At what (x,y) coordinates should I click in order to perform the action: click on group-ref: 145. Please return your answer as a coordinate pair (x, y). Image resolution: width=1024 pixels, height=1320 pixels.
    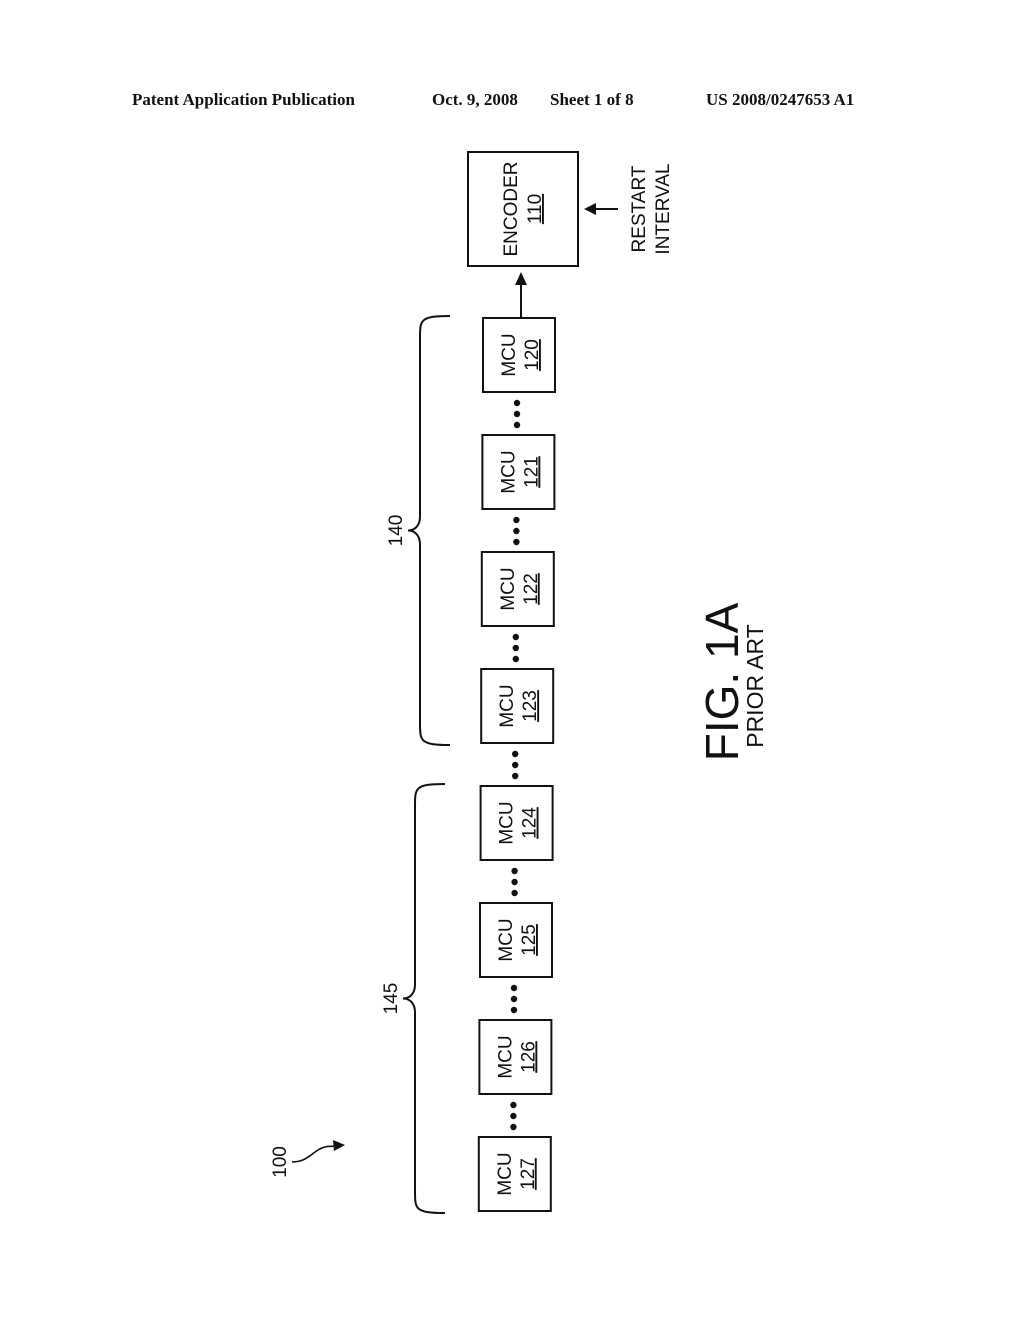
    Looking at the image, I should click on (391, 999).